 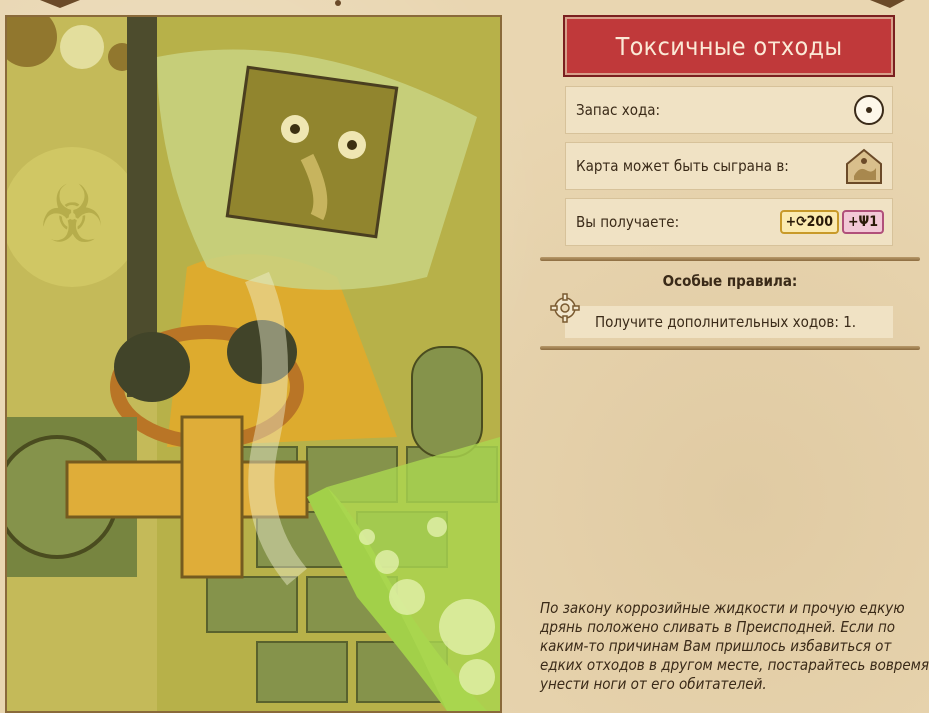 What do you see at coordinates (730, 259) in the screenshot?
I see `divider-top` at bounding box center [730, 259].